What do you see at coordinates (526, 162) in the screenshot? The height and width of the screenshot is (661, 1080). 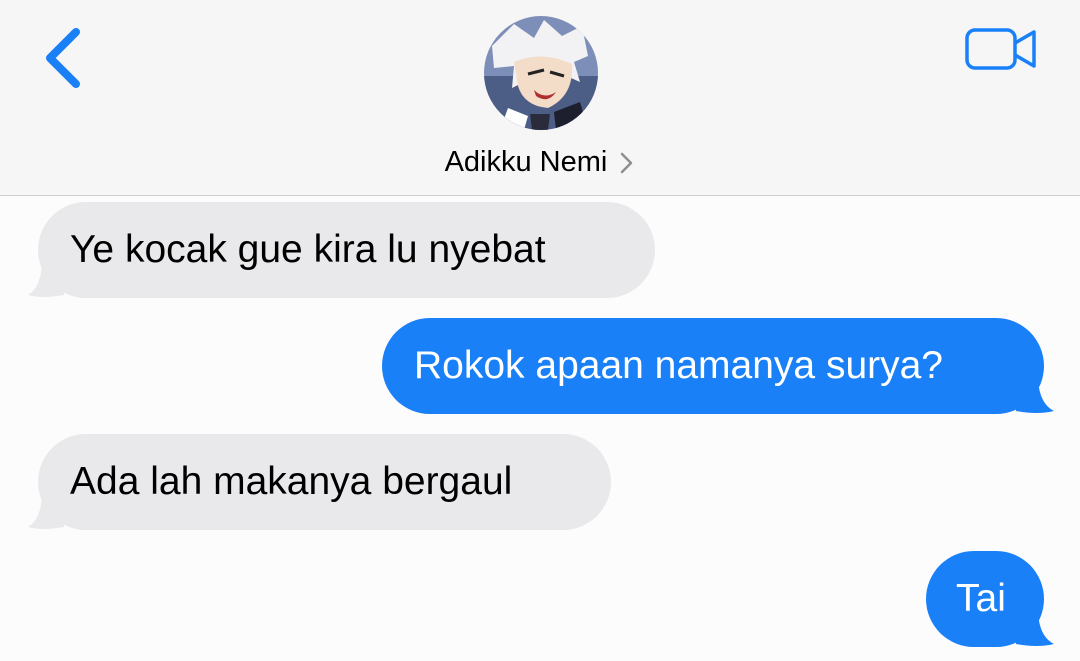 I see `contact-name: Adikku Nemi` at bounding box center [526, 162].